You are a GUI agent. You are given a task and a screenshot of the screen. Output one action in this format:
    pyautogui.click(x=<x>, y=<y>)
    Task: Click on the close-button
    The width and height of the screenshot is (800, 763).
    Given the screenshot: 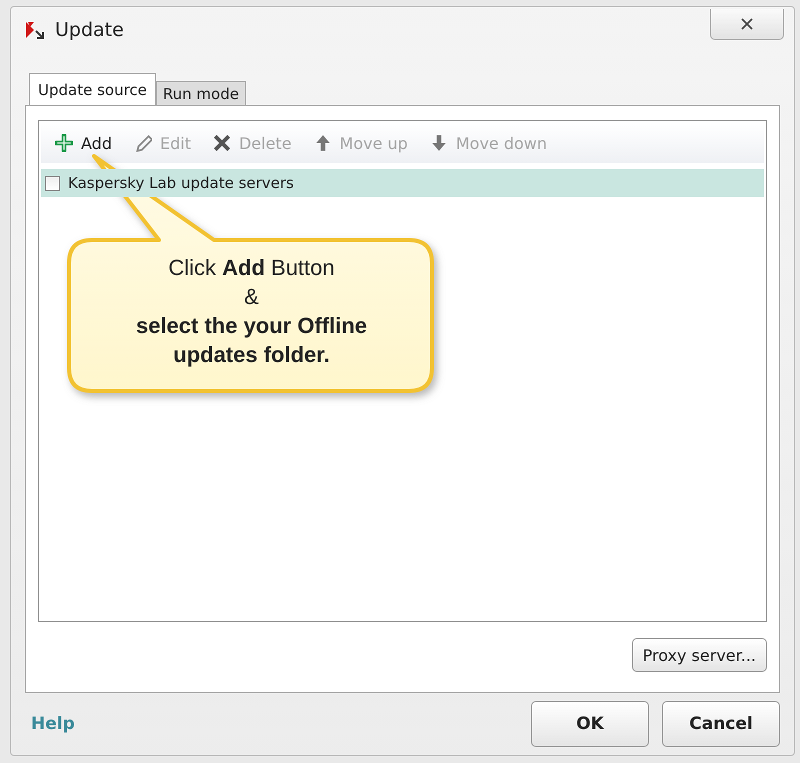 What is the action you would take?
    pyautogui.click(x=747, y=24)
    